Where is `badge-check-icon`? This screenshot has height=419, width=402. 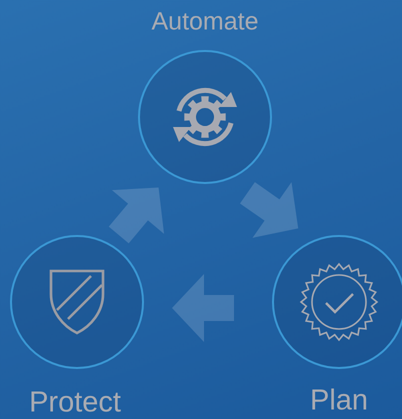
badge-check-icon is located at coordinates (339, 302).